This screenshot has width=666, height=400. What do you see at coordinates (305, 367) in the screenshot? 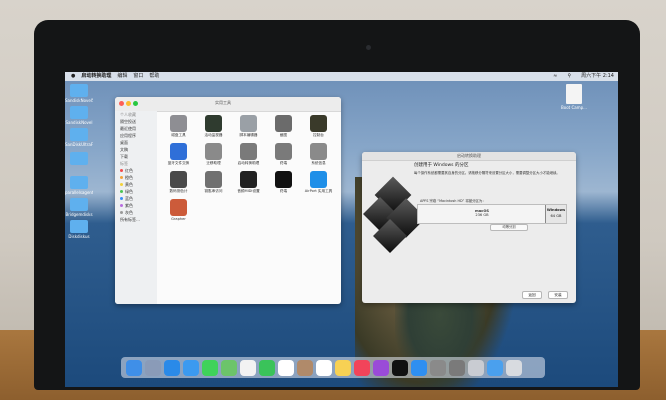
I see `contacts-icon` at bounding box center [305, 367].